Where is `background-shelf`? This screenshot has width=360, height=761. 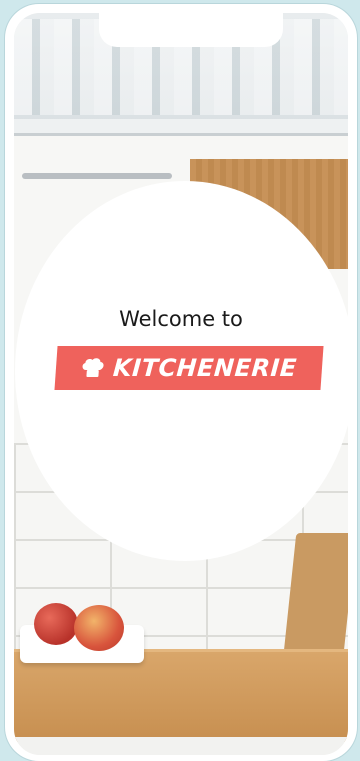
background-shelf is located at coordinates (181, 127).